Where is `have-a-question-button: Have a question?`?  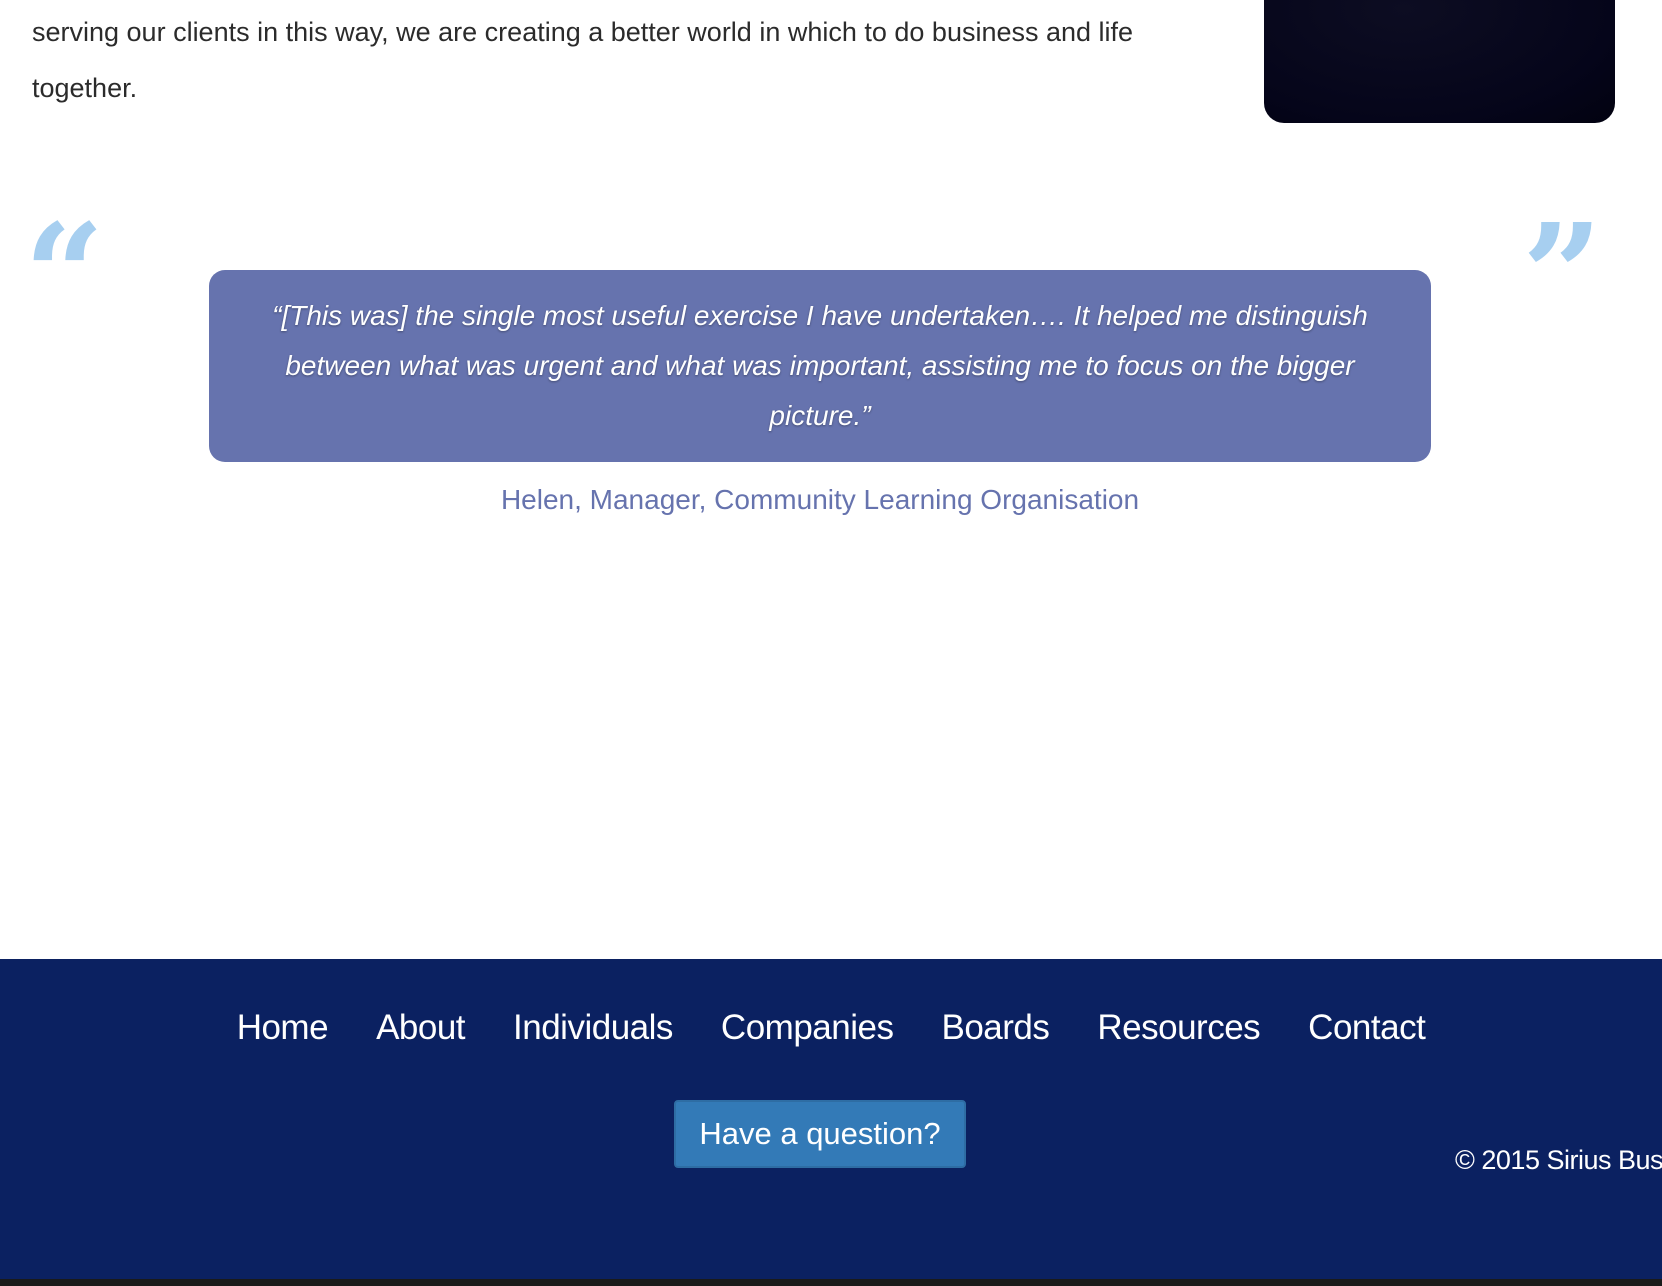 have-a-question-button: Have a question? is located at coordinates (820, 1134).